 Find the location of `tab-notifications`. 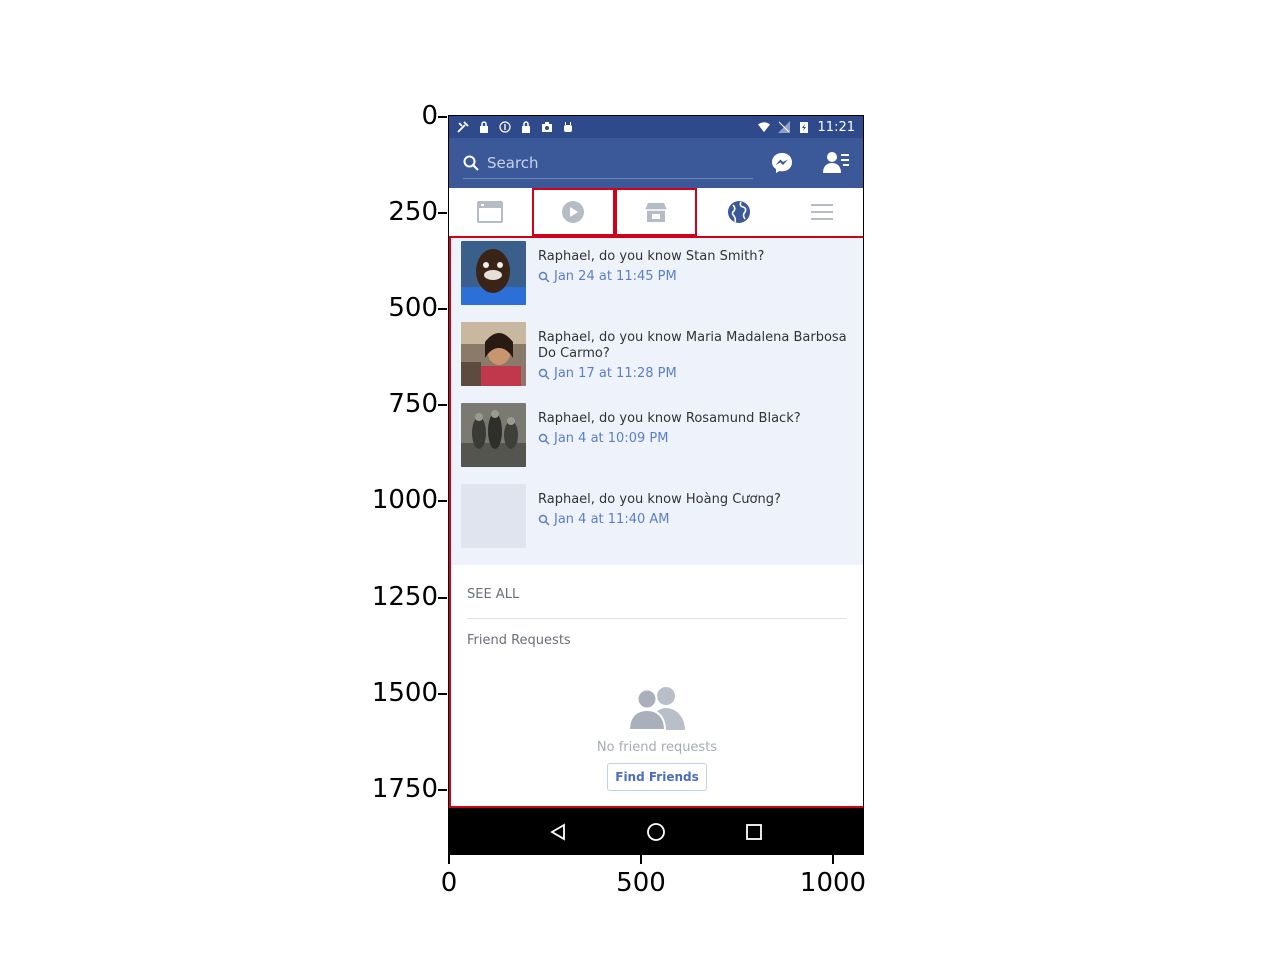

tab-notifications is located at coordinates (738, 212).